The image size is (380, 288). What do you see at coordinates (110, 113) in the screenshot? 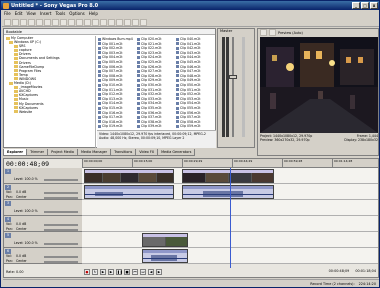
I see `file-item: Clip 016.m2t` at bounding box center [110, 113].